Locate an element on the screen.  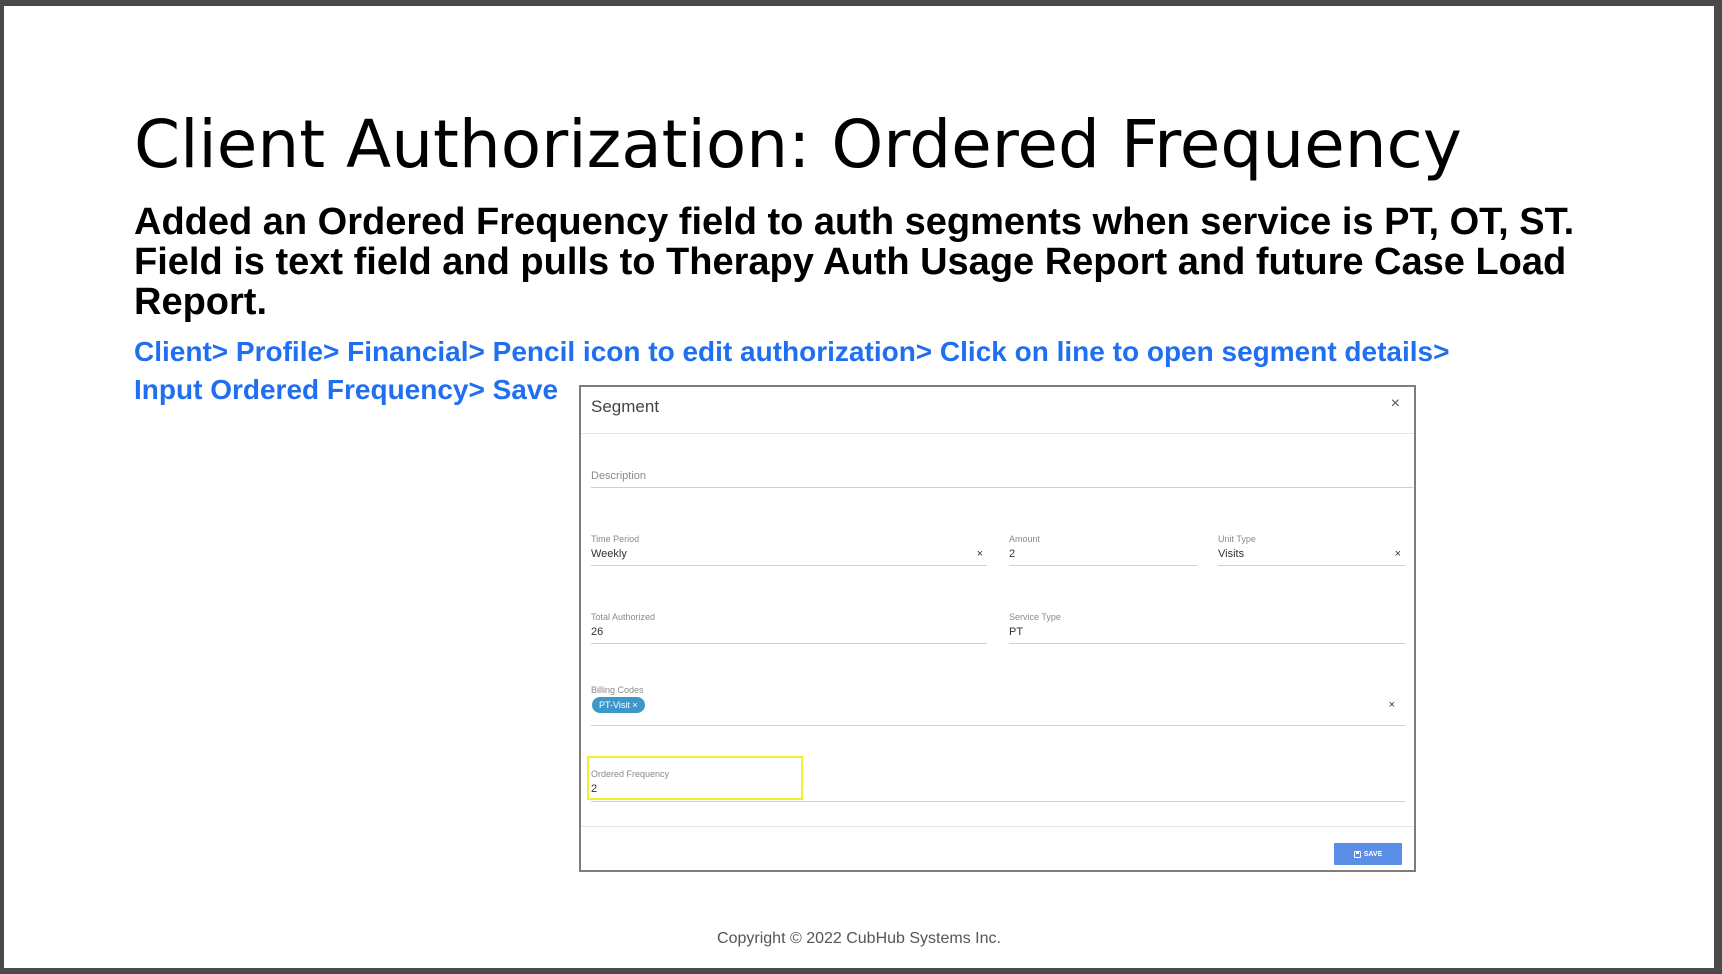
service-type-label: Service Type is located at coordinates (1035, 617).